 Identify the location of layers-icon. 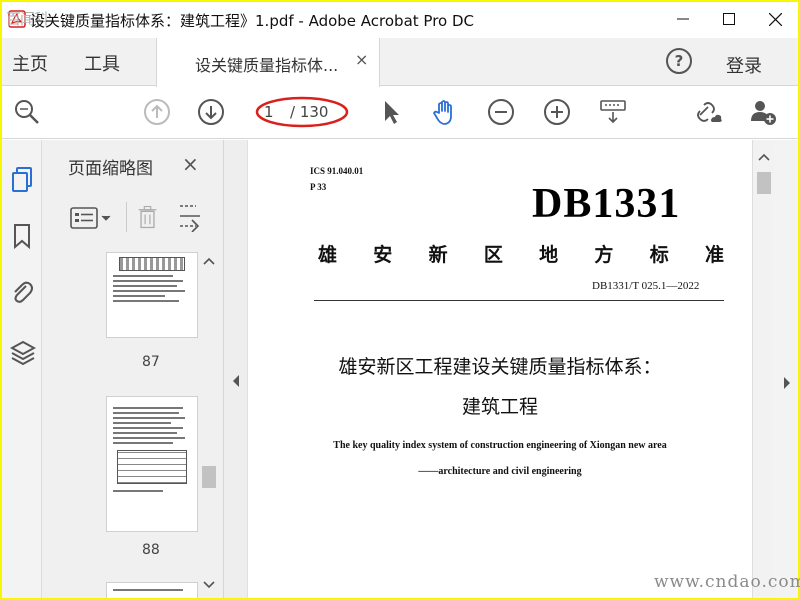
(23, 353).